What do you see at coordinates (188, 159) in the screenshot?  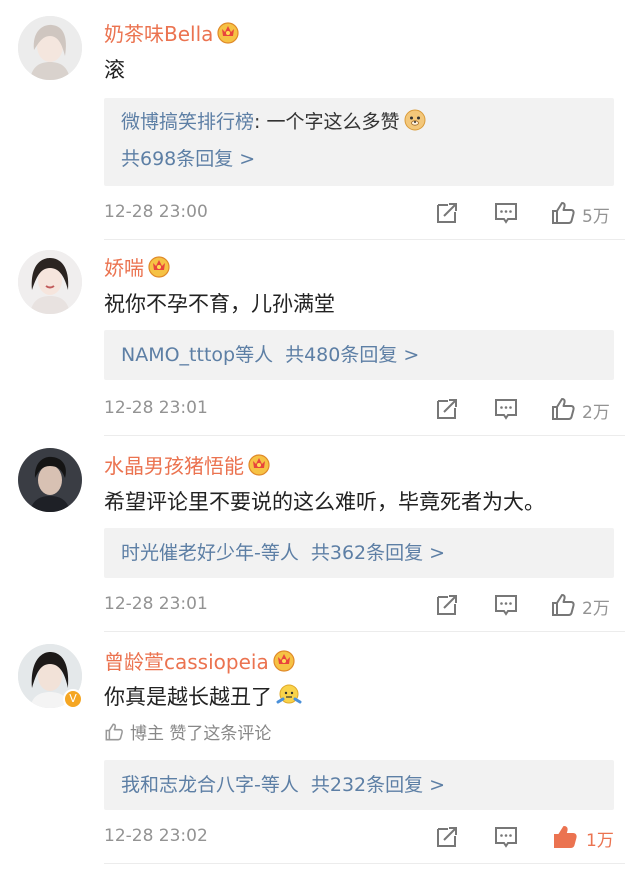 I see `reply-count-link: 共698条回复 >` at bounding box center [188, 159].